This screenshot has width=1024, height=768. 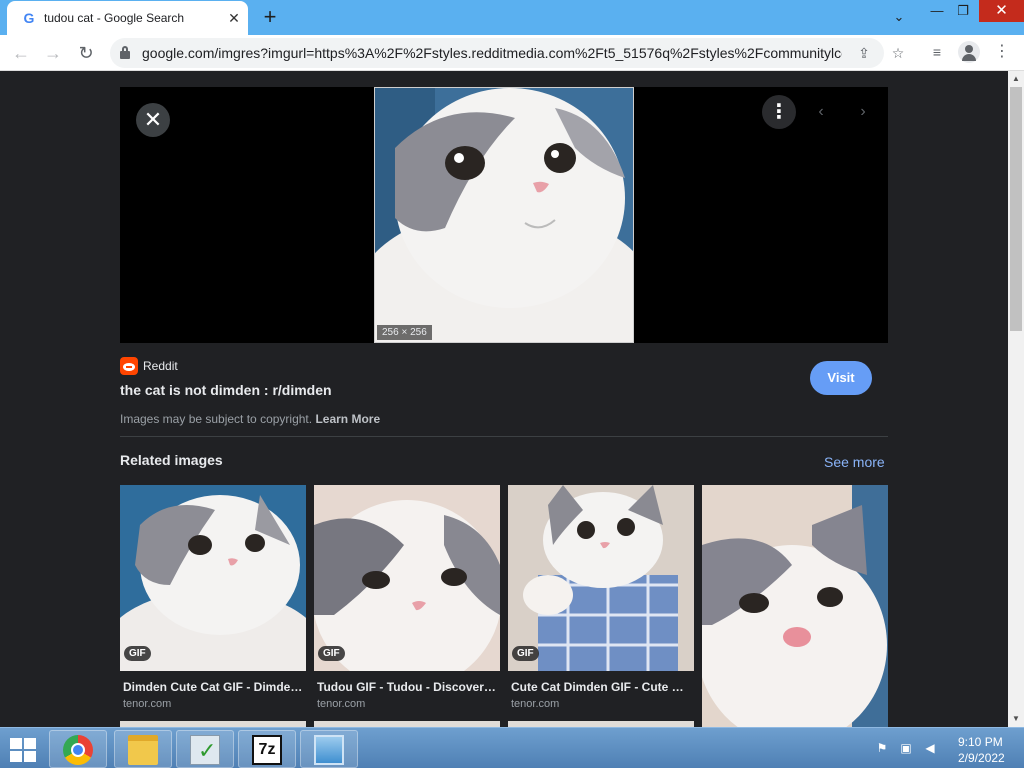 What do you see at coordinates (347, 419) in the screenshot?
I see `learn-more-link: Learn More` at bounding box center [347, 419].